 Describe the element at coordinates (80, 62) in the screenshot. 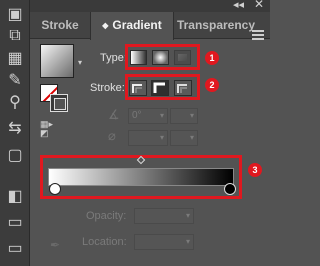

I see `preview-dropdown-icon: ▾` at that location.